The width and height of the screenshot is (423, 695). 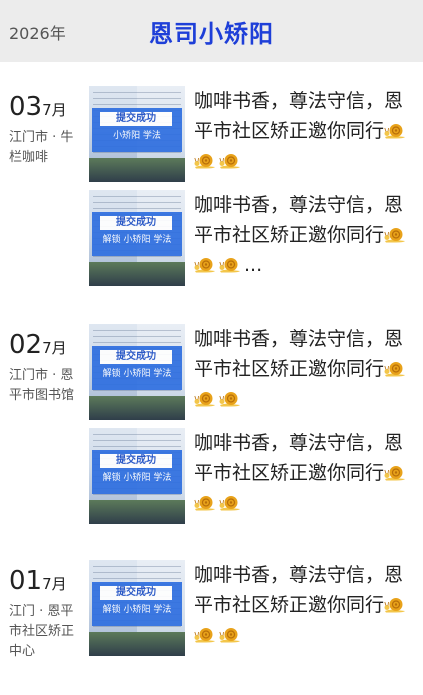 I want to click on post-date: 017月, so click(x=38, y=582).